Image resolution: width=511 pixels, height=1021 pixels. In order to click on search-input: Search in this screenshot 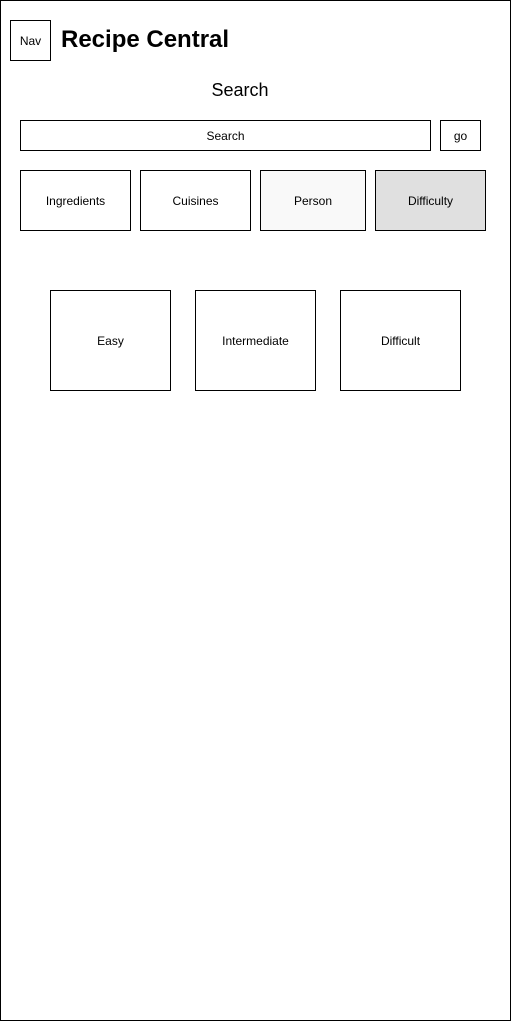, I will do `click(225, 135)`.